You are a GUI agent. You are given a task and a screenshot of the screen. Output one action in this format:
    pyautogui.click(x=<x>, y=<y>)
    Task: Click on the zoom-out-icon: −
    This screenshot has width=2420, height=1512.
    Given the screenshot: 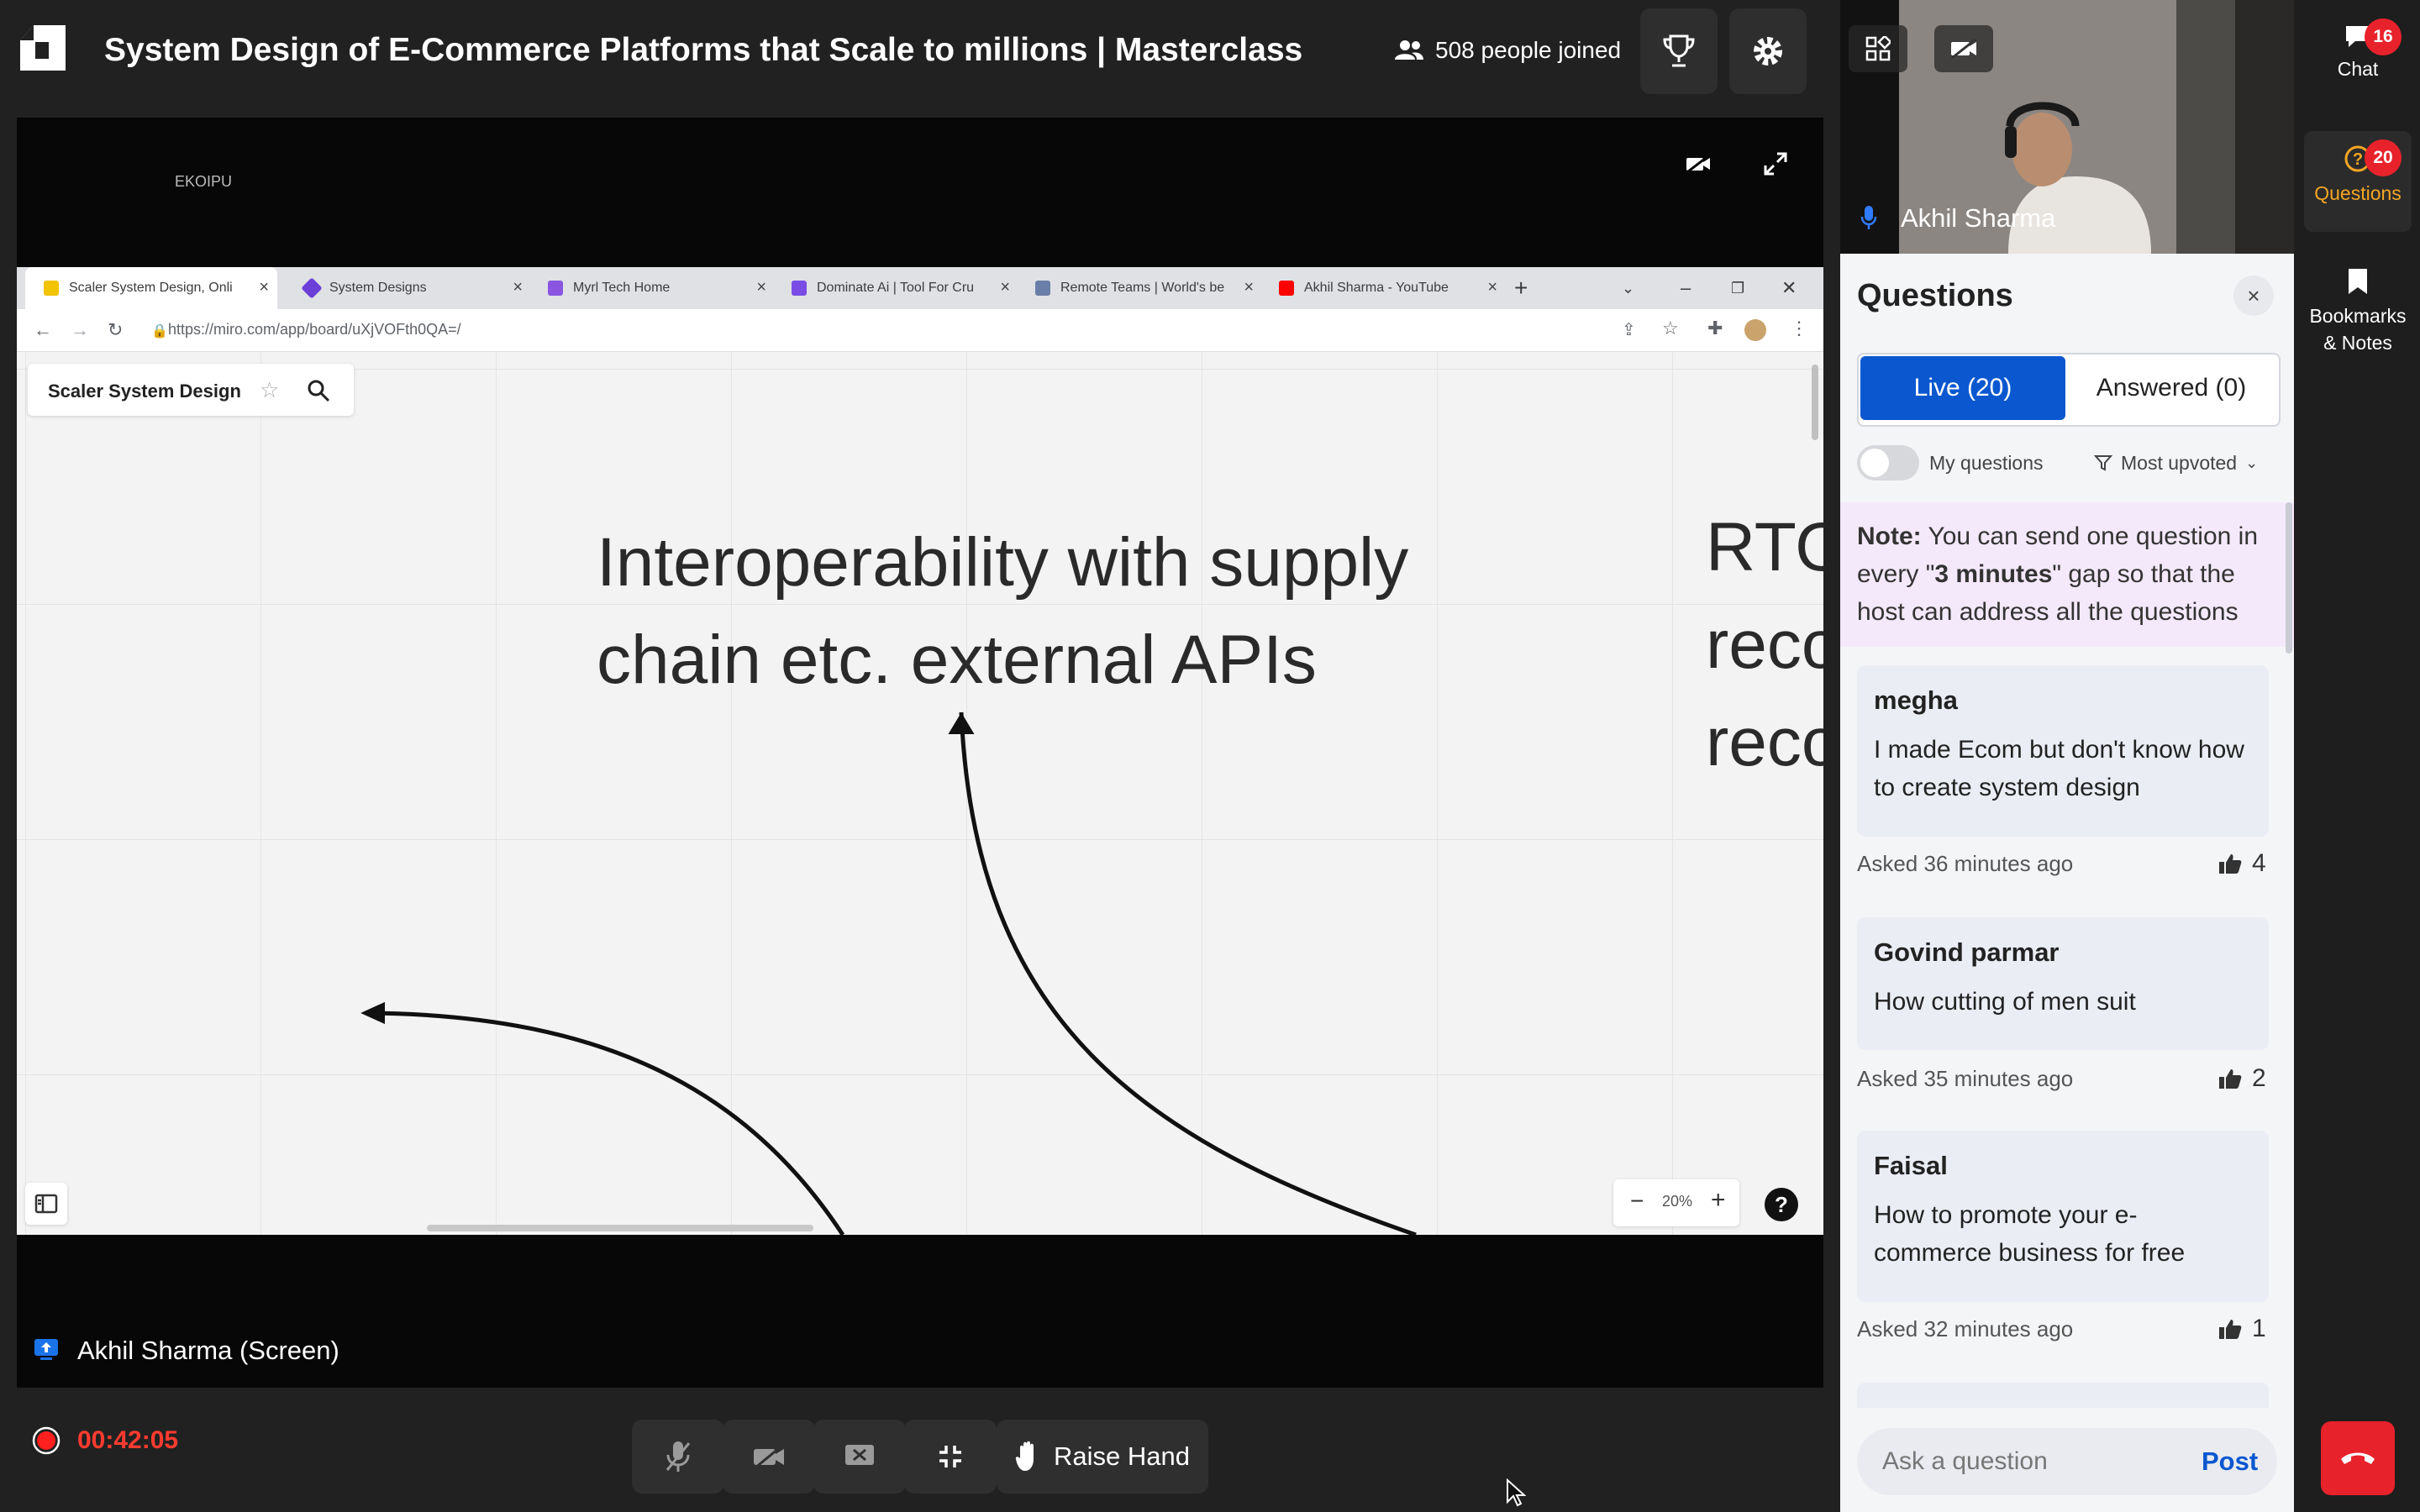 What is the action you would take?
    pyautogui.click(x=1637, y=1201)
    